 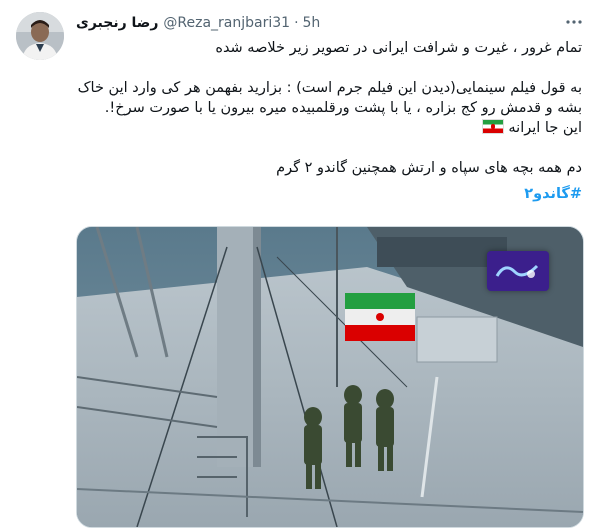 I want to click on timestamp: 5h, so click(x=312, y=23).